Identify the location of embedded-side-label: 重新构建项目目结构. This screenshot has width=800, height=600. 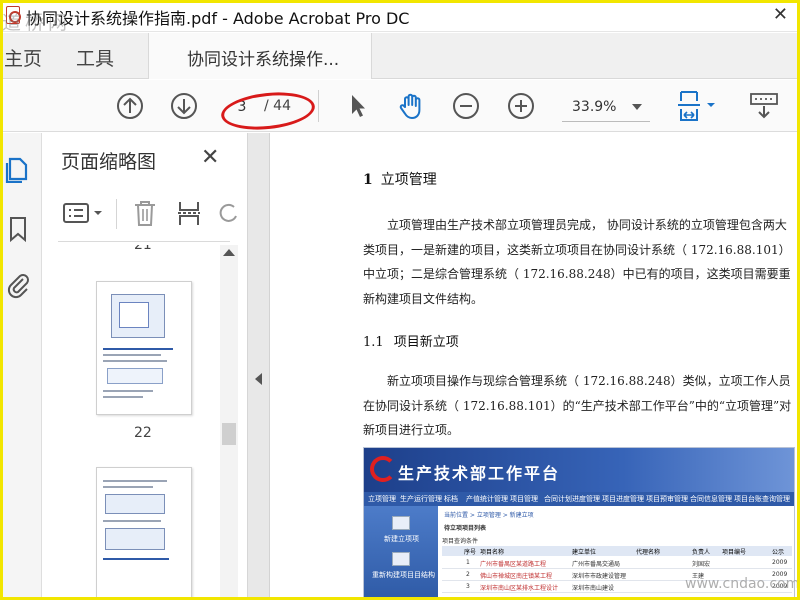
(403, 575).